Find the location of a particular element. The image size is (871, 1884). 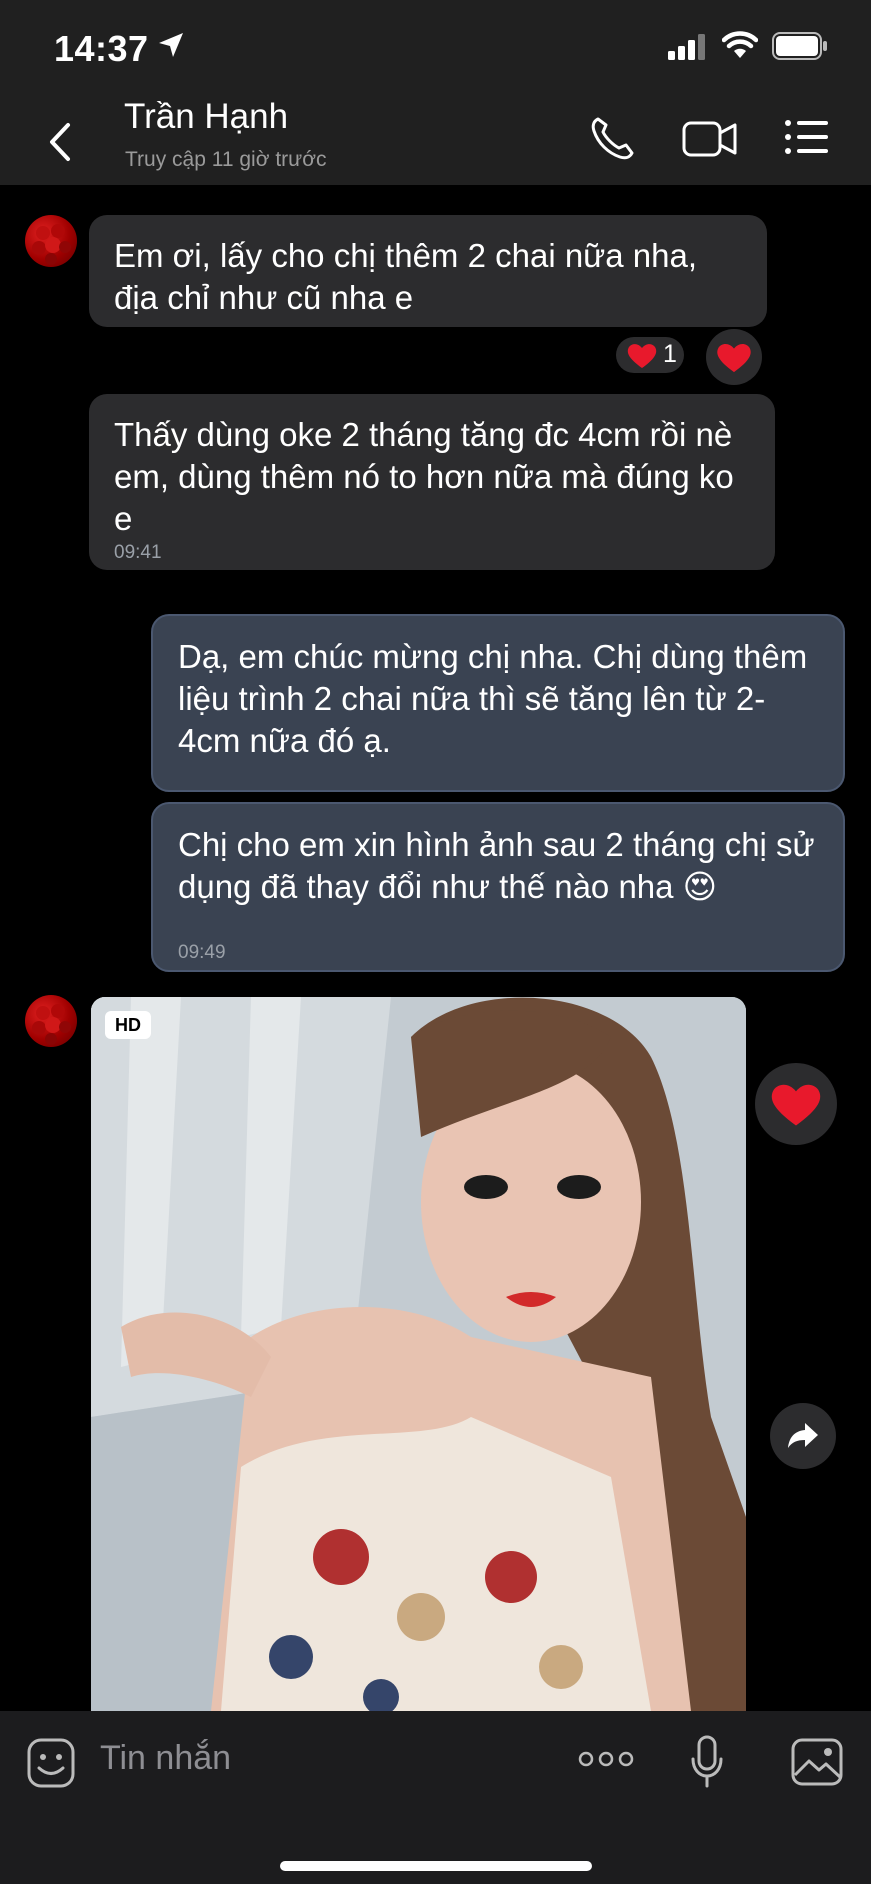

home-indicator is located at coordinates (436, 1866).